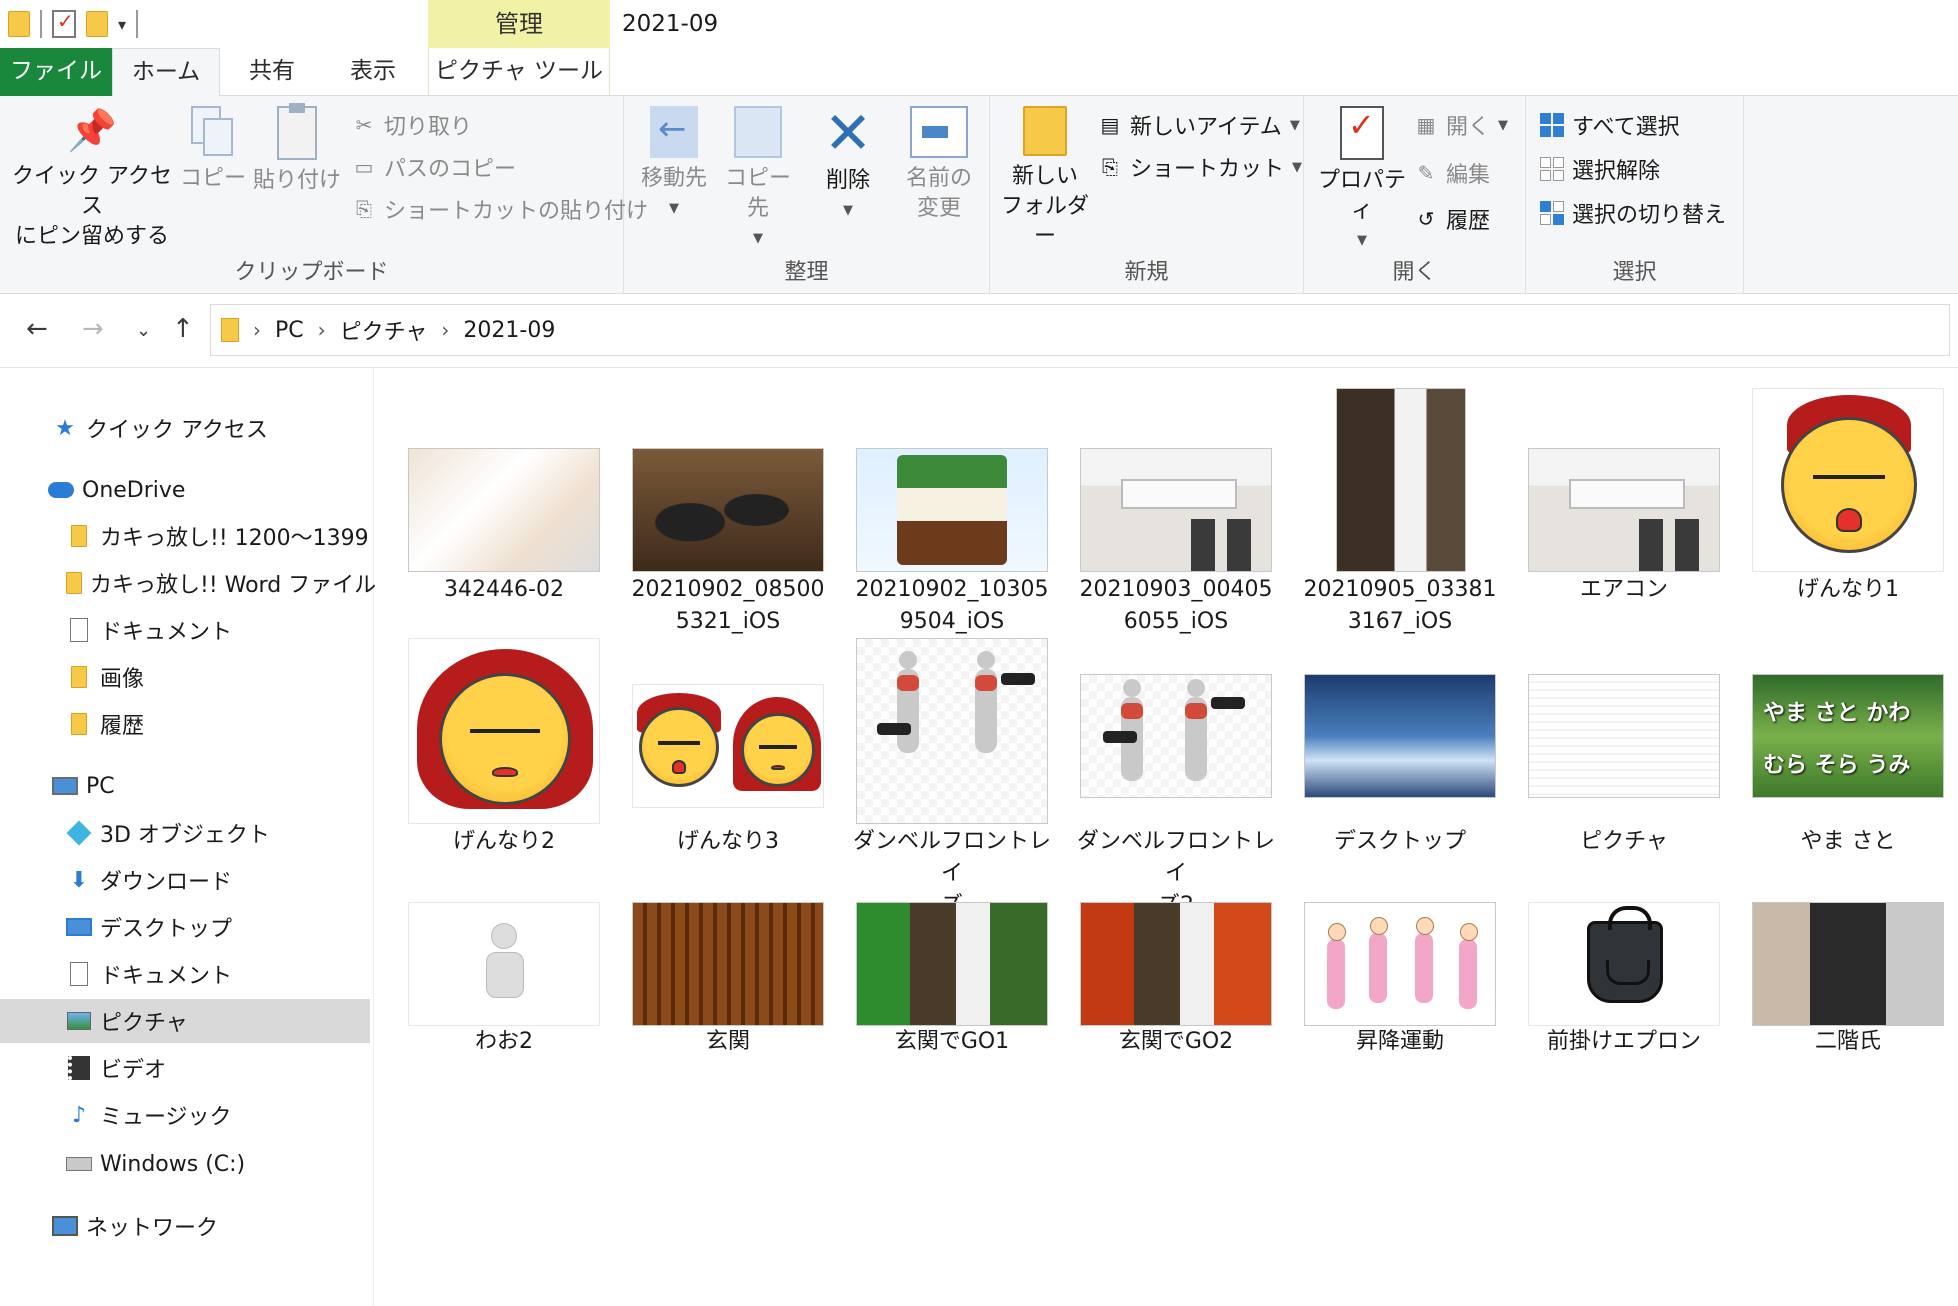 The image size is (1958, 1306). What do you see at coordinates (1400, 992) in the screenshot?
I see `file-tile: 昇降運動` at bounding box center [1400, 992].